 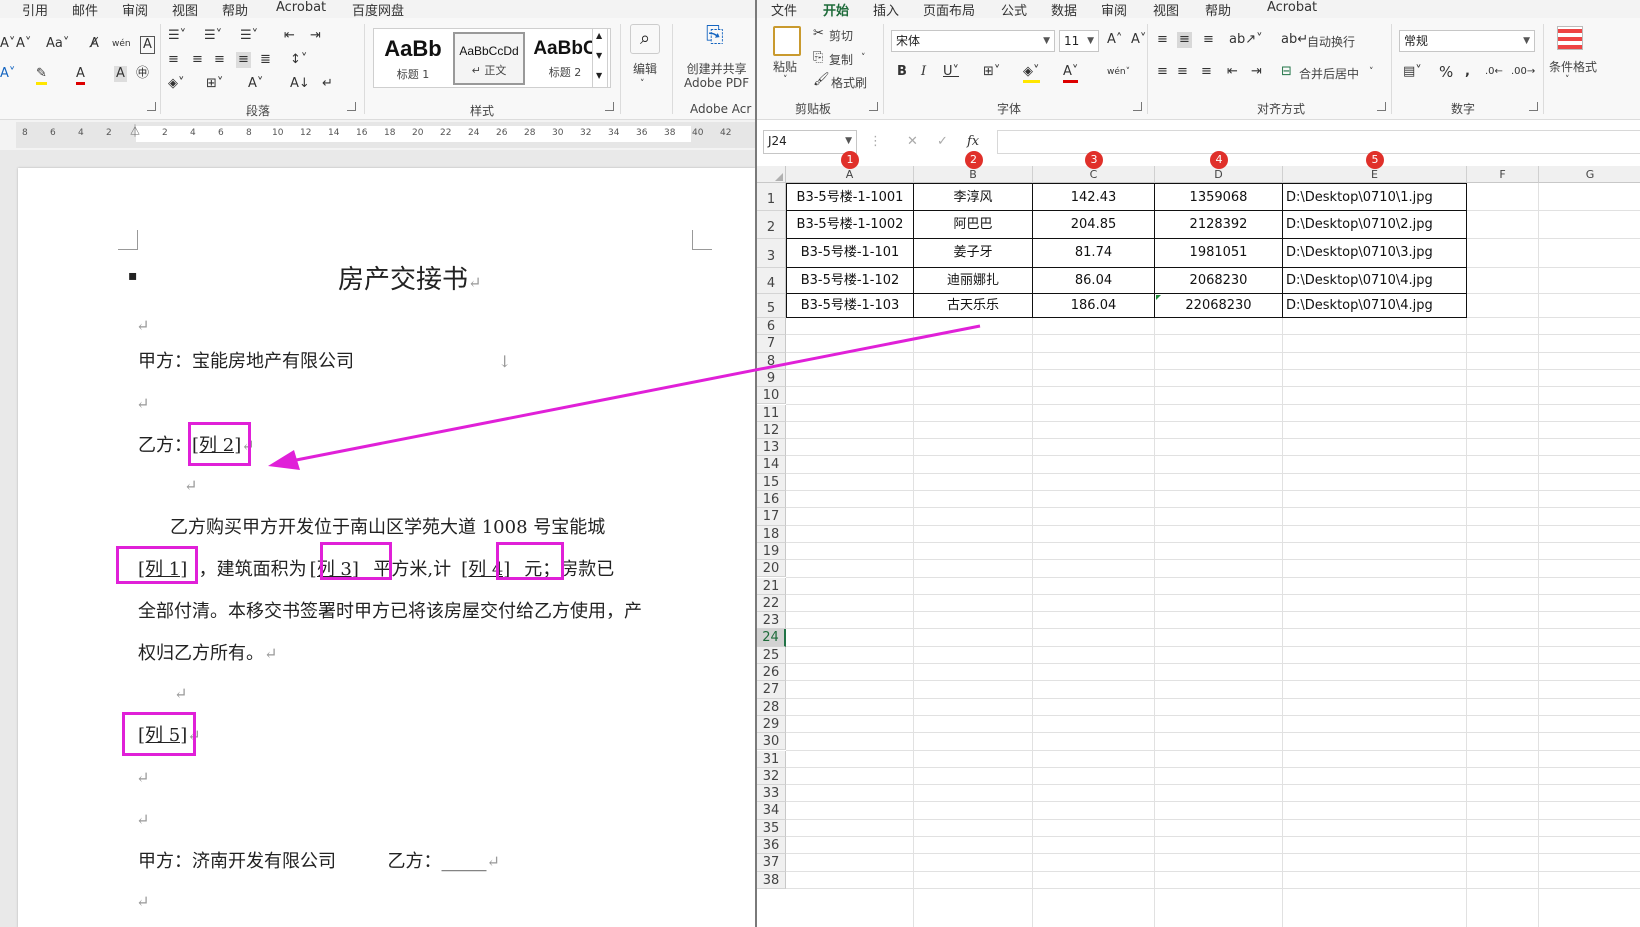 What do you see at coordinates (771, 396) in the screenshot?
I see `row-header-10: 10` at bounding box center [771, 396].